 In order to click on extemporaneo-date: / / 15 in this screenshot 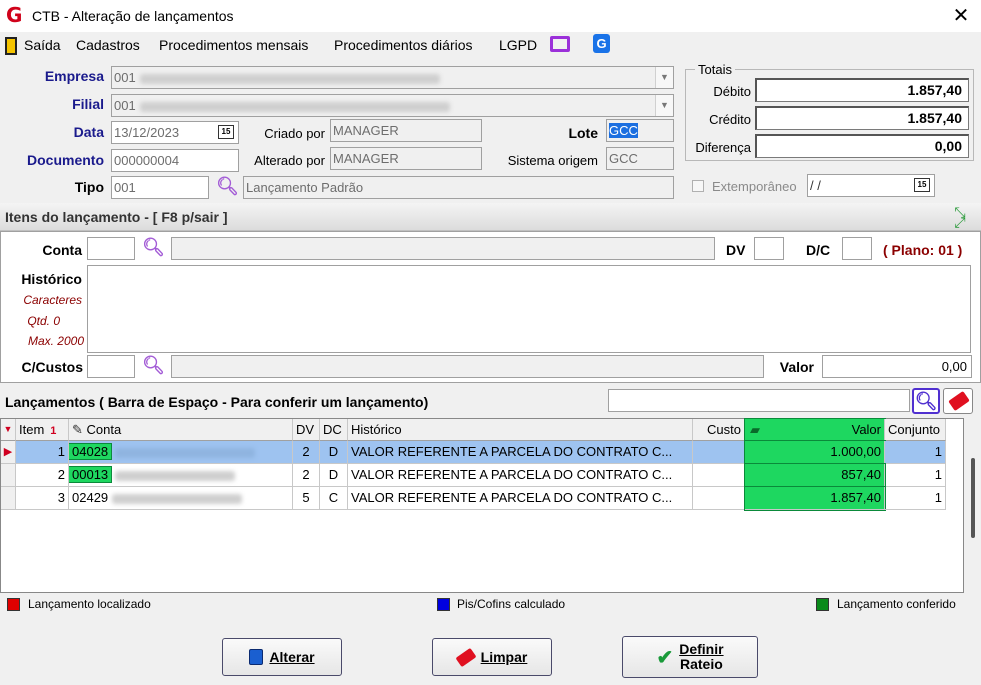, I will do `click(871, 185)`.